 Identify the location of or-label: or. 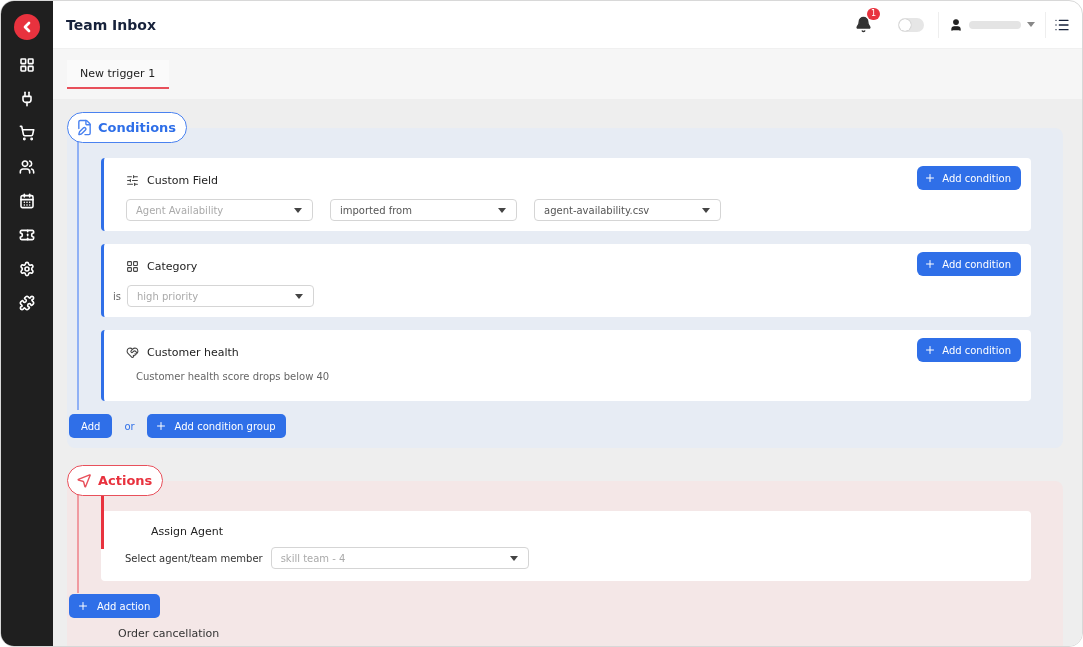
(129, 426).